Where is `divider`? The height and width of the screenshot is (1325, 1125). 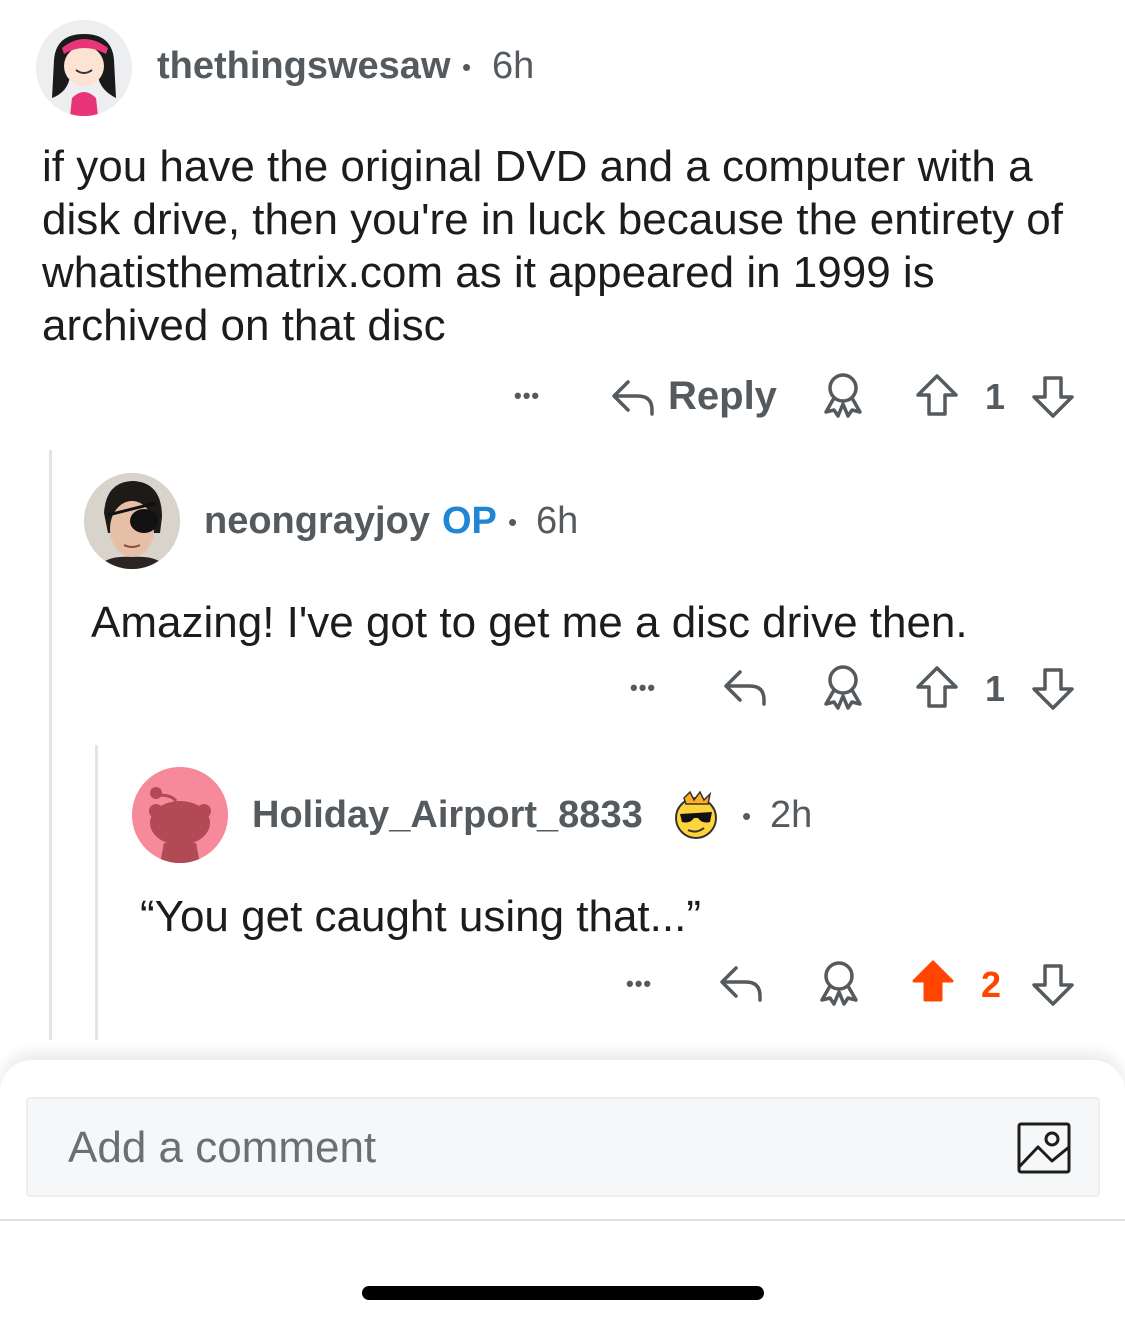 divider is located at coordinates (562, 1220).